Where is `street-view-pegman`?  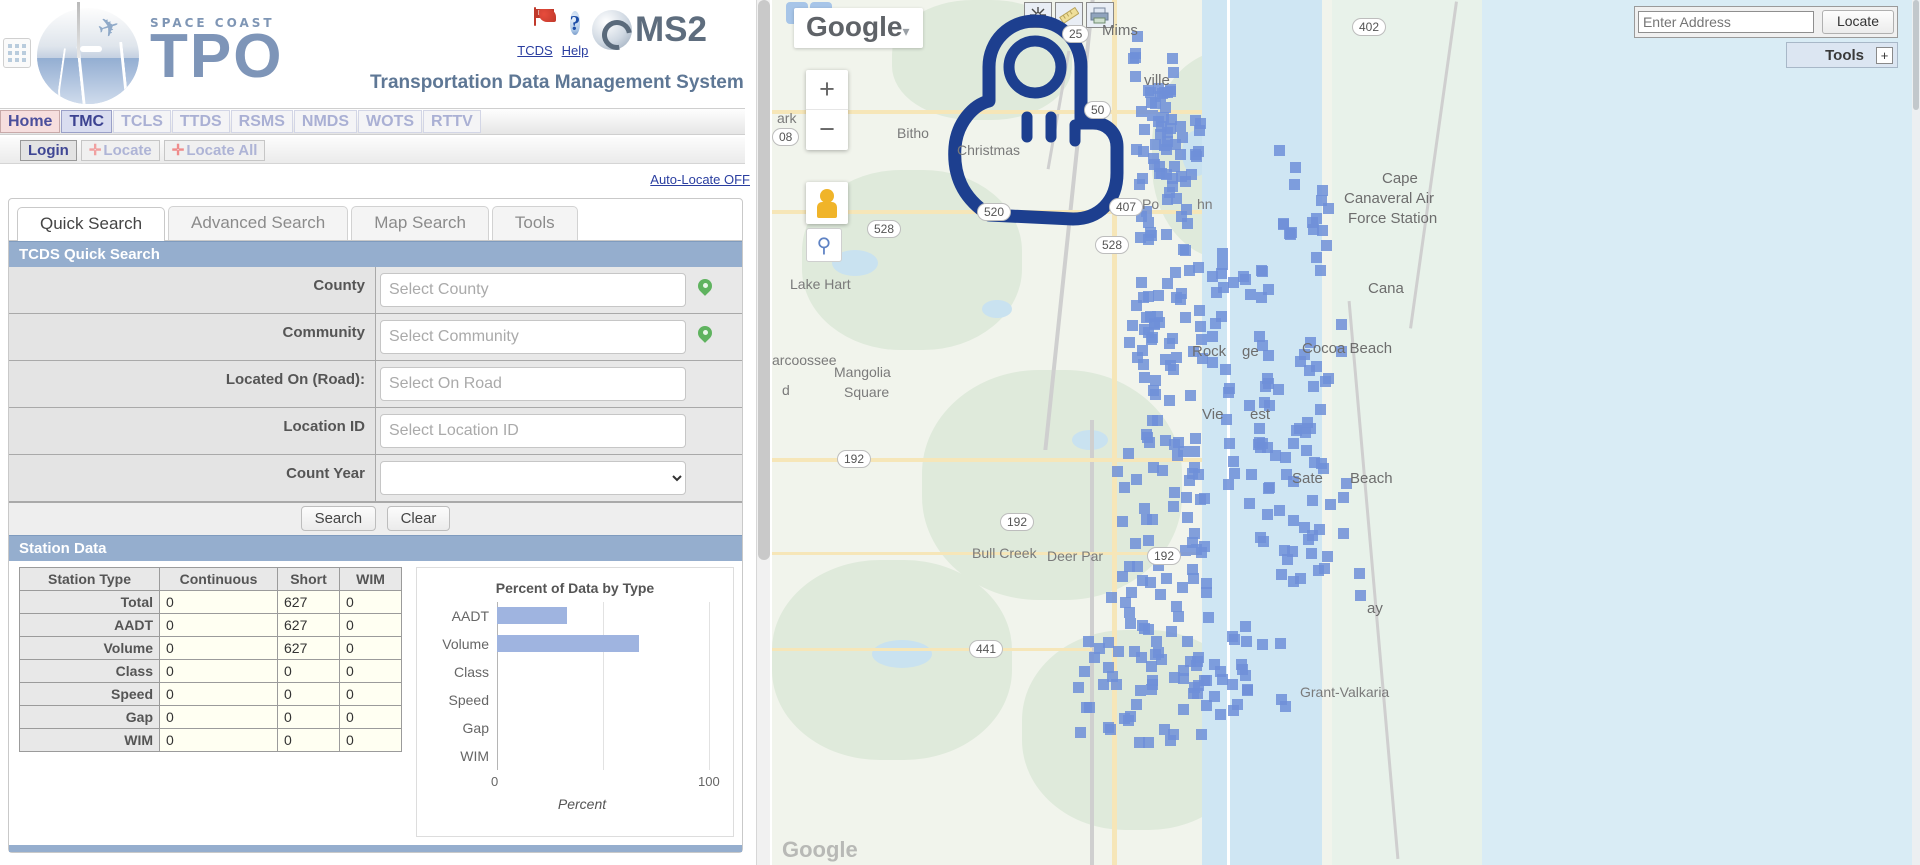
street-view-pegman is located at coordinates (827, 203).